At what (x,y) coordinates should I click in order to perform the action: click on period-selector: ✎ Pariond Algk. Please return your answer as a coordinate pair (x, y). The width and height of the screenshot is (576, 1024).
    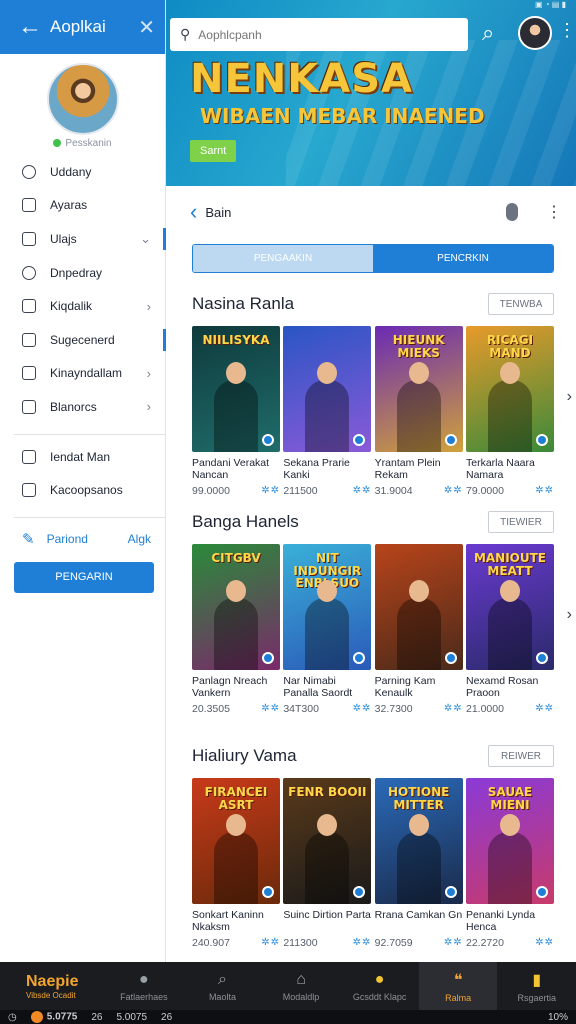
    Looking at the image, I should click on (82, 539).